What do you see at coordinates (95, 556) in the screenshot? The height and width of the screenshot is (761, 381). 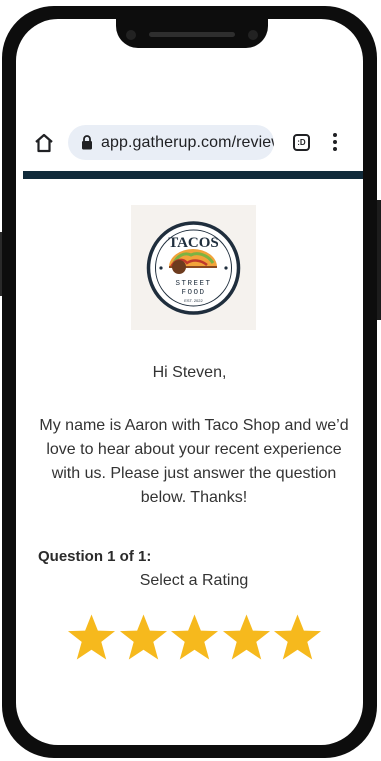 I see `question-counter: Question 1 of 1:` at bounding box center [95, 556].